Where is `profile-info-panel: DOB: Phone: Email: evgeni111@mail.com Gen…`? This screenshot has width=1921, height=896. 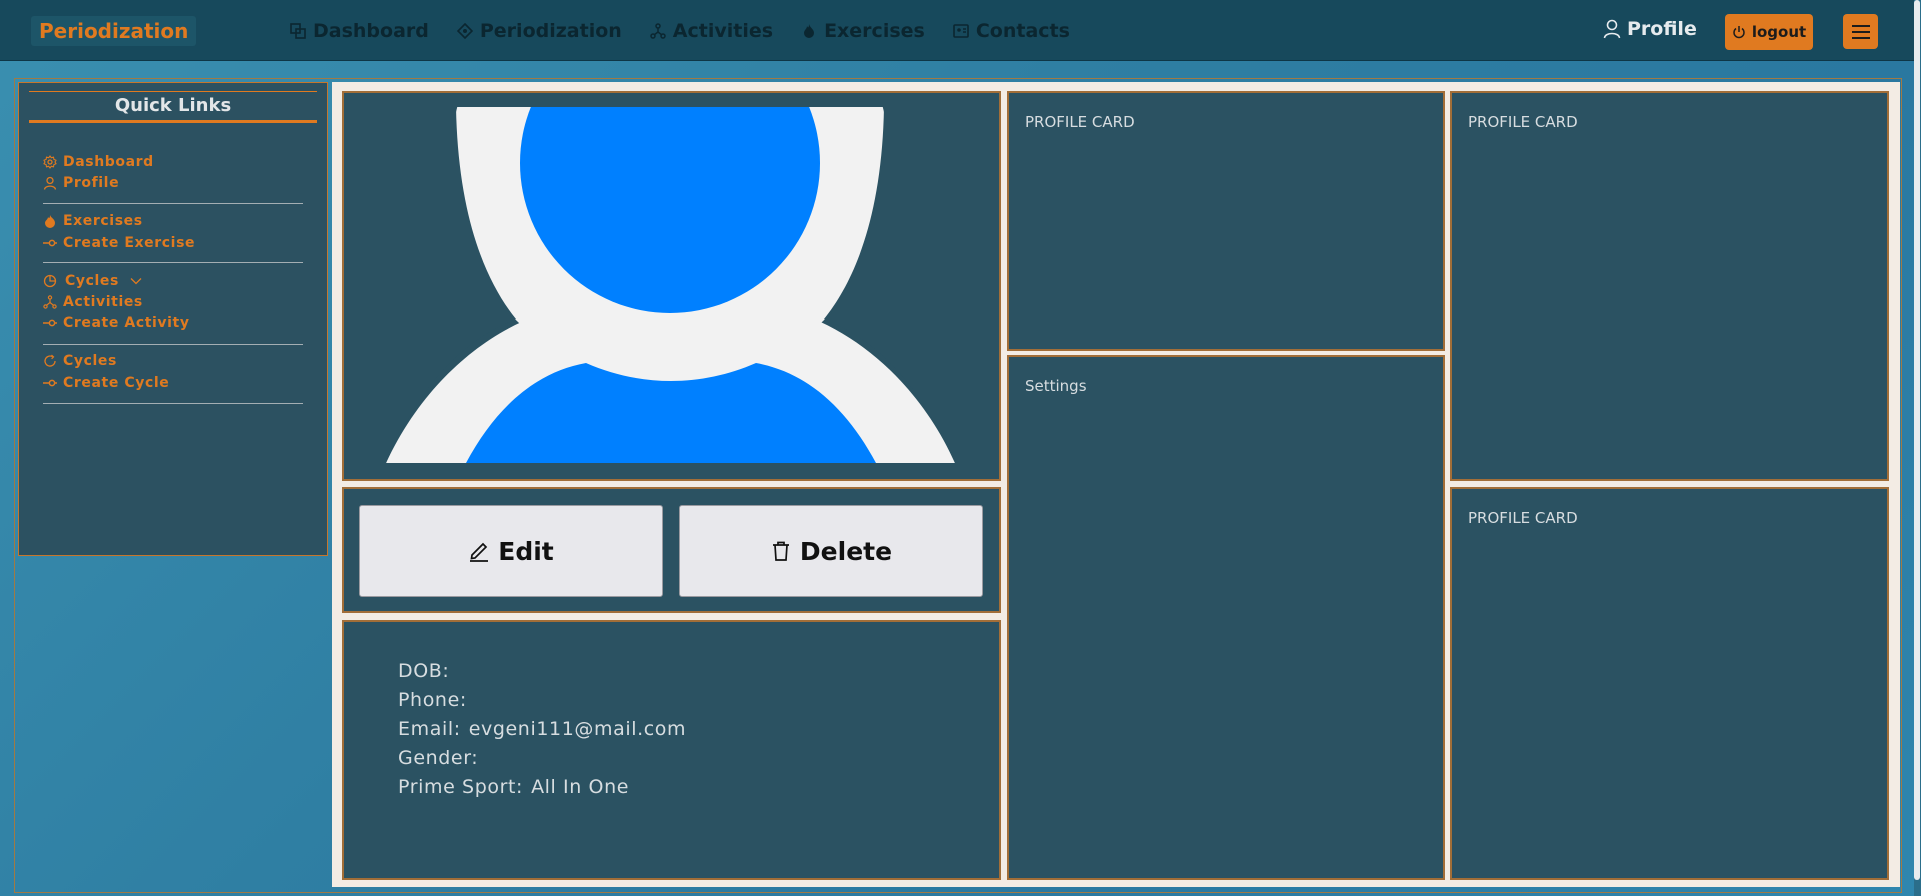
profile-info-panel: DOB: Phone: Email: evgeni111@mail.com Gen… is located at coordinates (671, 750).